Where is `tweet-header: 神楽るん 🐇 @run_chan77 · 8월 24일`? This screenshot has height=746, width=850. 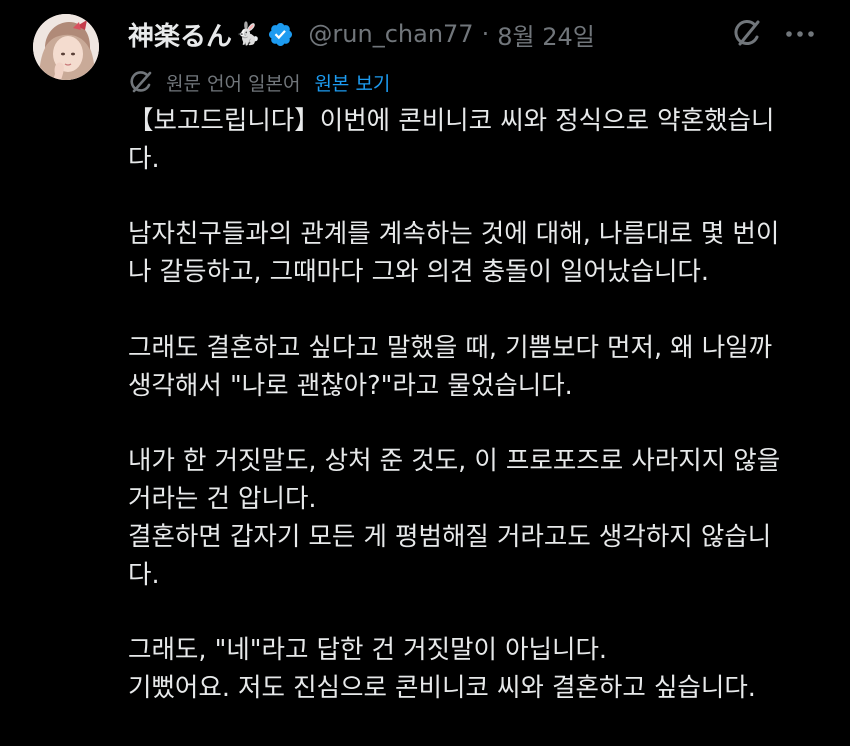
tweet-header: 神楽るん 🐇 @run_chan77 · 8월 24일 is located at coordinates (361, 34).